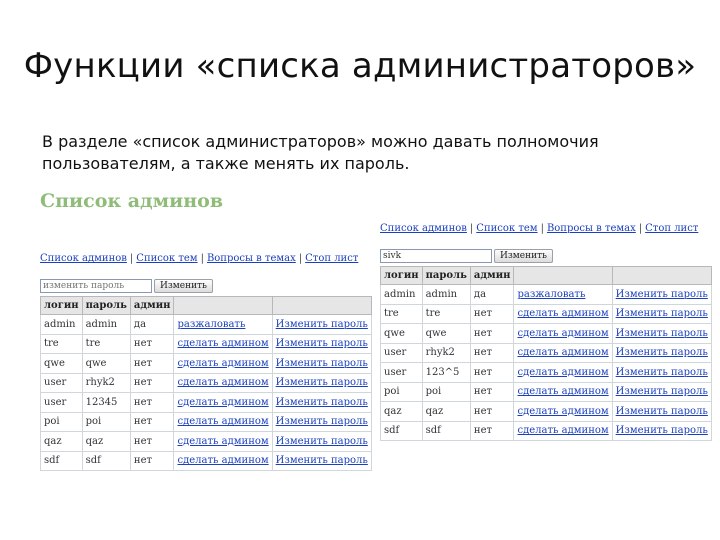 This screenshot has width=720, height=540. What do you see at coordinates (401, 411) in the screenshot?
I see `login-cell: qaz` at bounding box center [401, 411].